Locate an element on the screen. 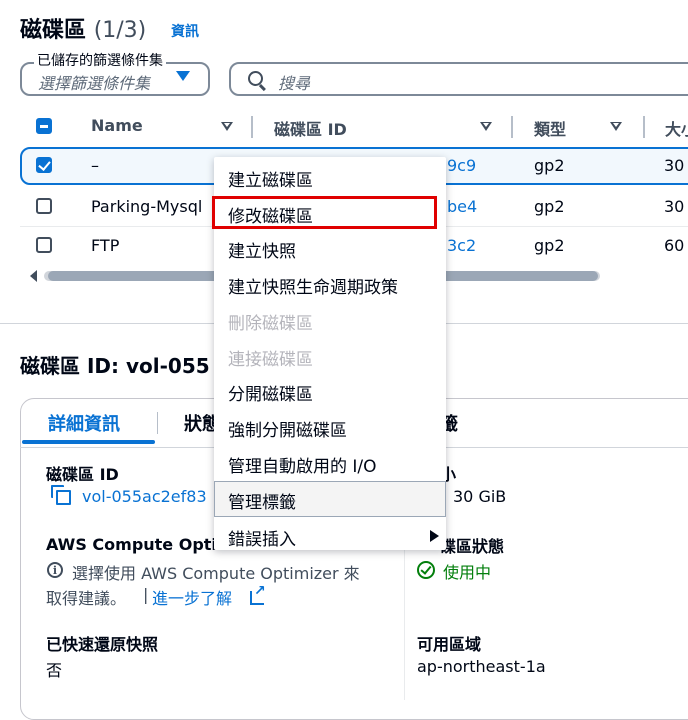 The image size is (688, 720). menu-item-manage-tags: 管理標籤 is located at coordinates (262, 500).